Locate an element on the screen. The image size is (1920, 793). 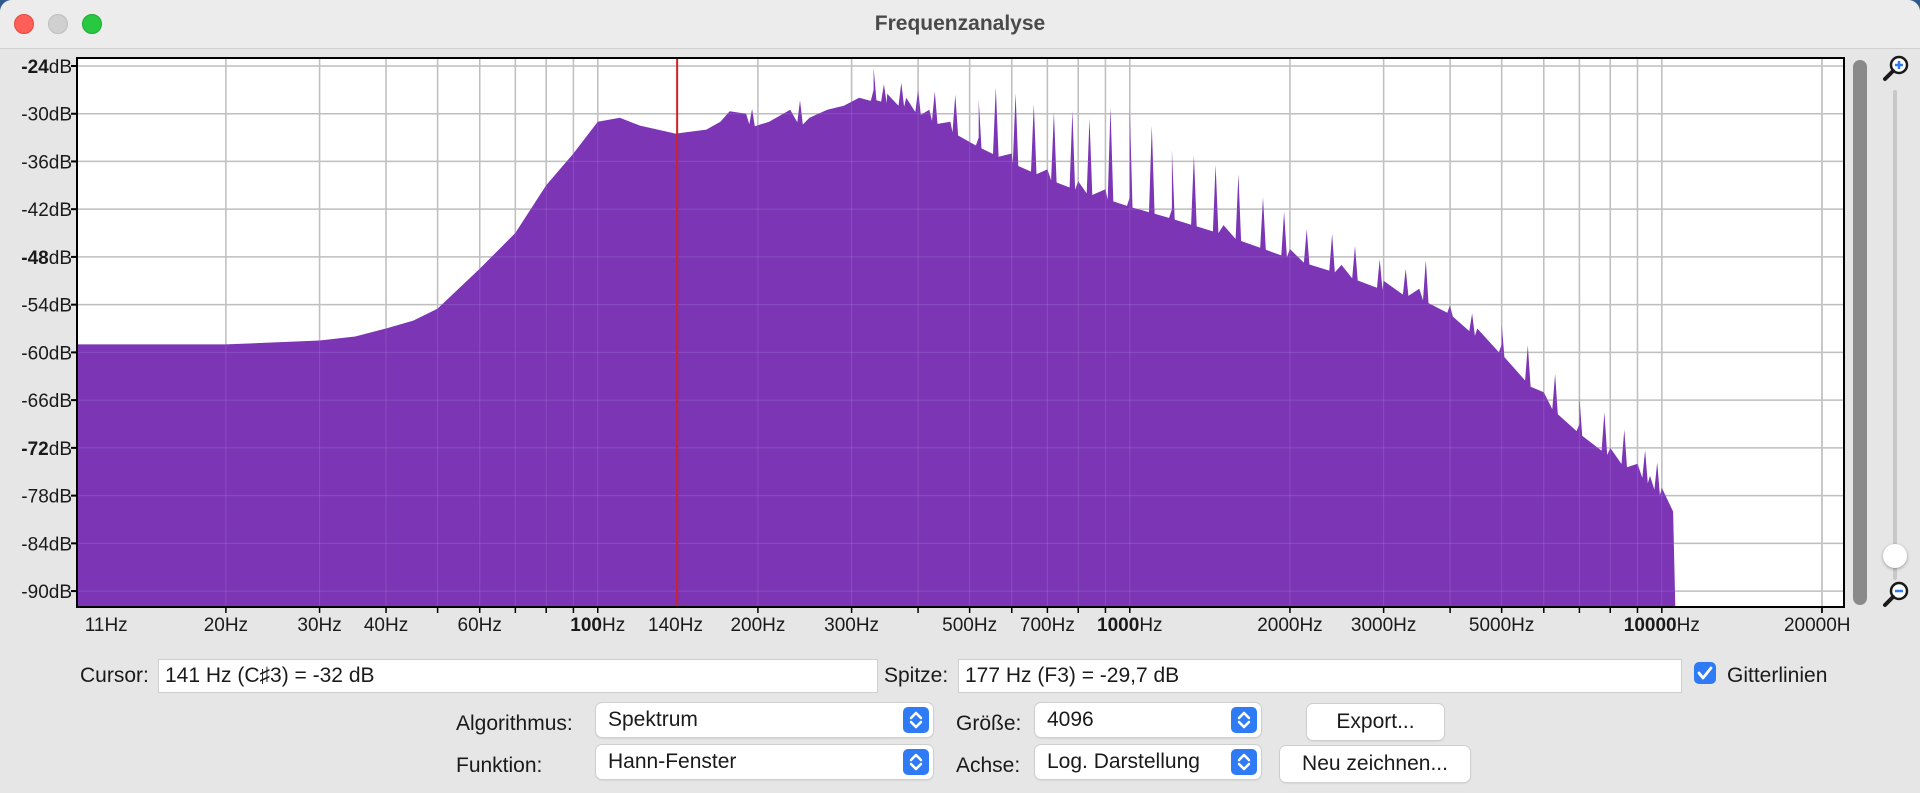
y-tick-rest: -30dB is located at coordinates (46, 115).